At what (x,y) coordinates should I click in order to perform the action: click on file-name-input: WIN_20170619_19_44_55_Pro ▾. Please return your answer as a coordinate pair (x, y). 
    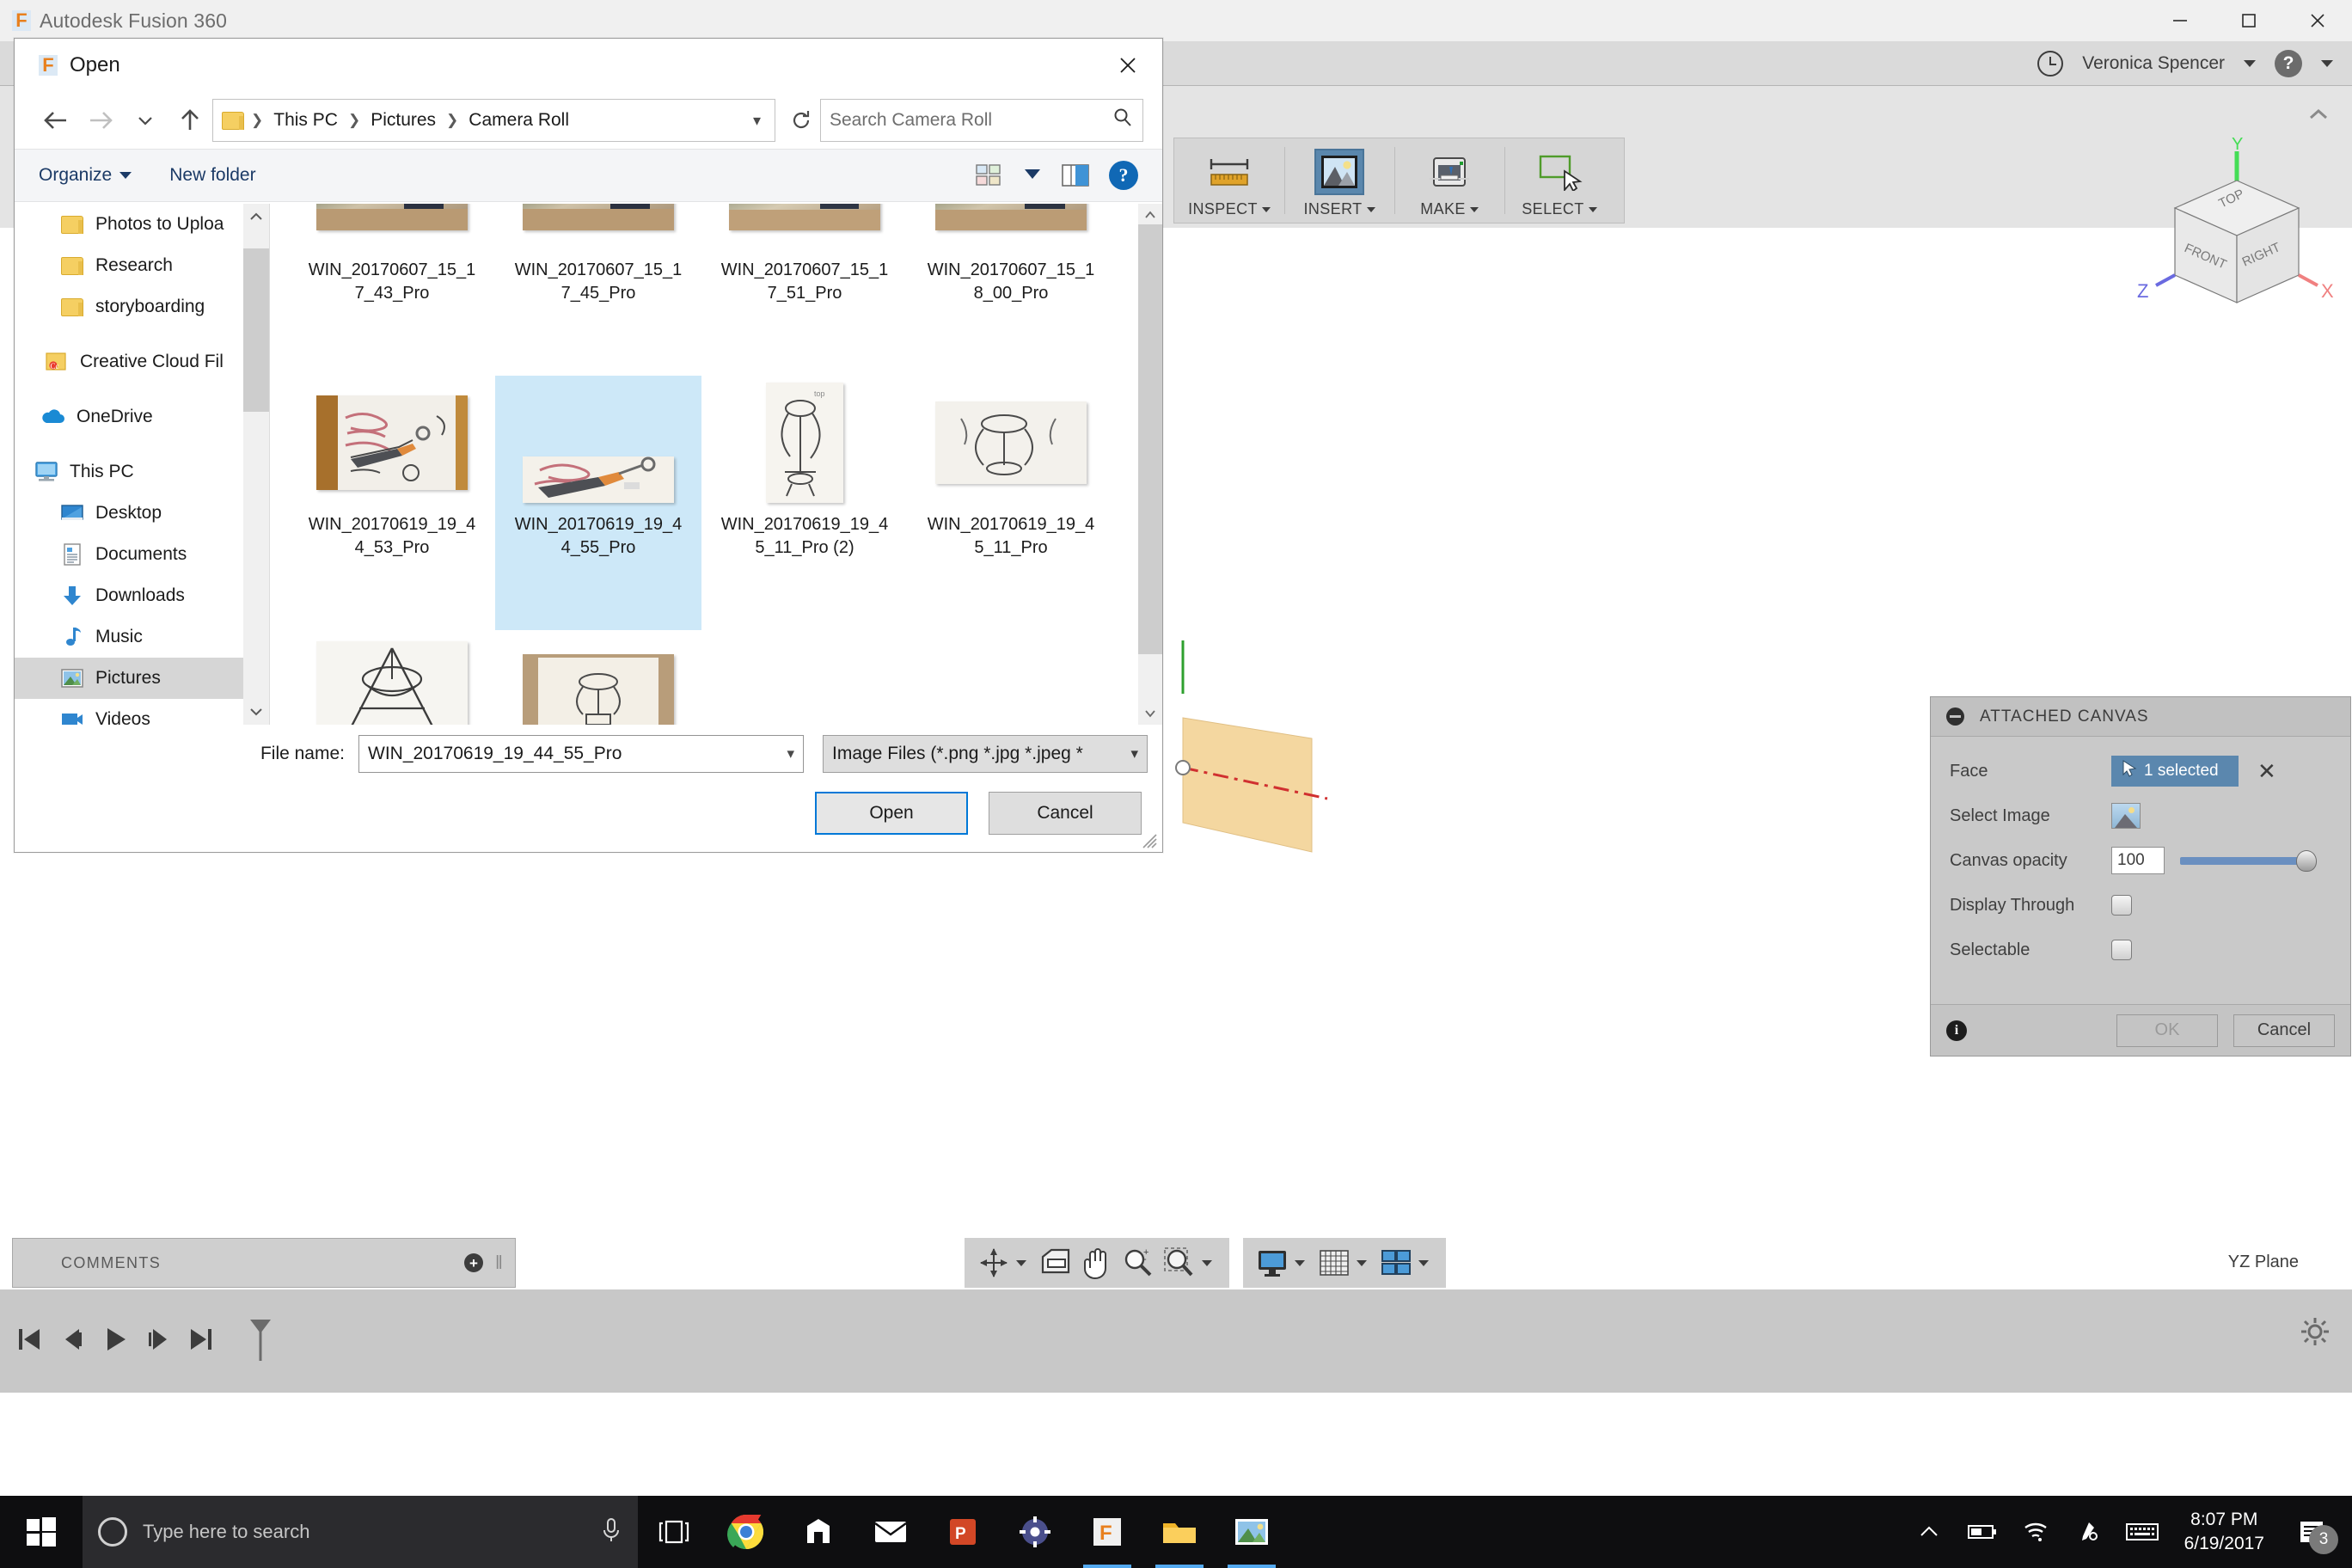
    Looking at the image, I should click on (581, 754).